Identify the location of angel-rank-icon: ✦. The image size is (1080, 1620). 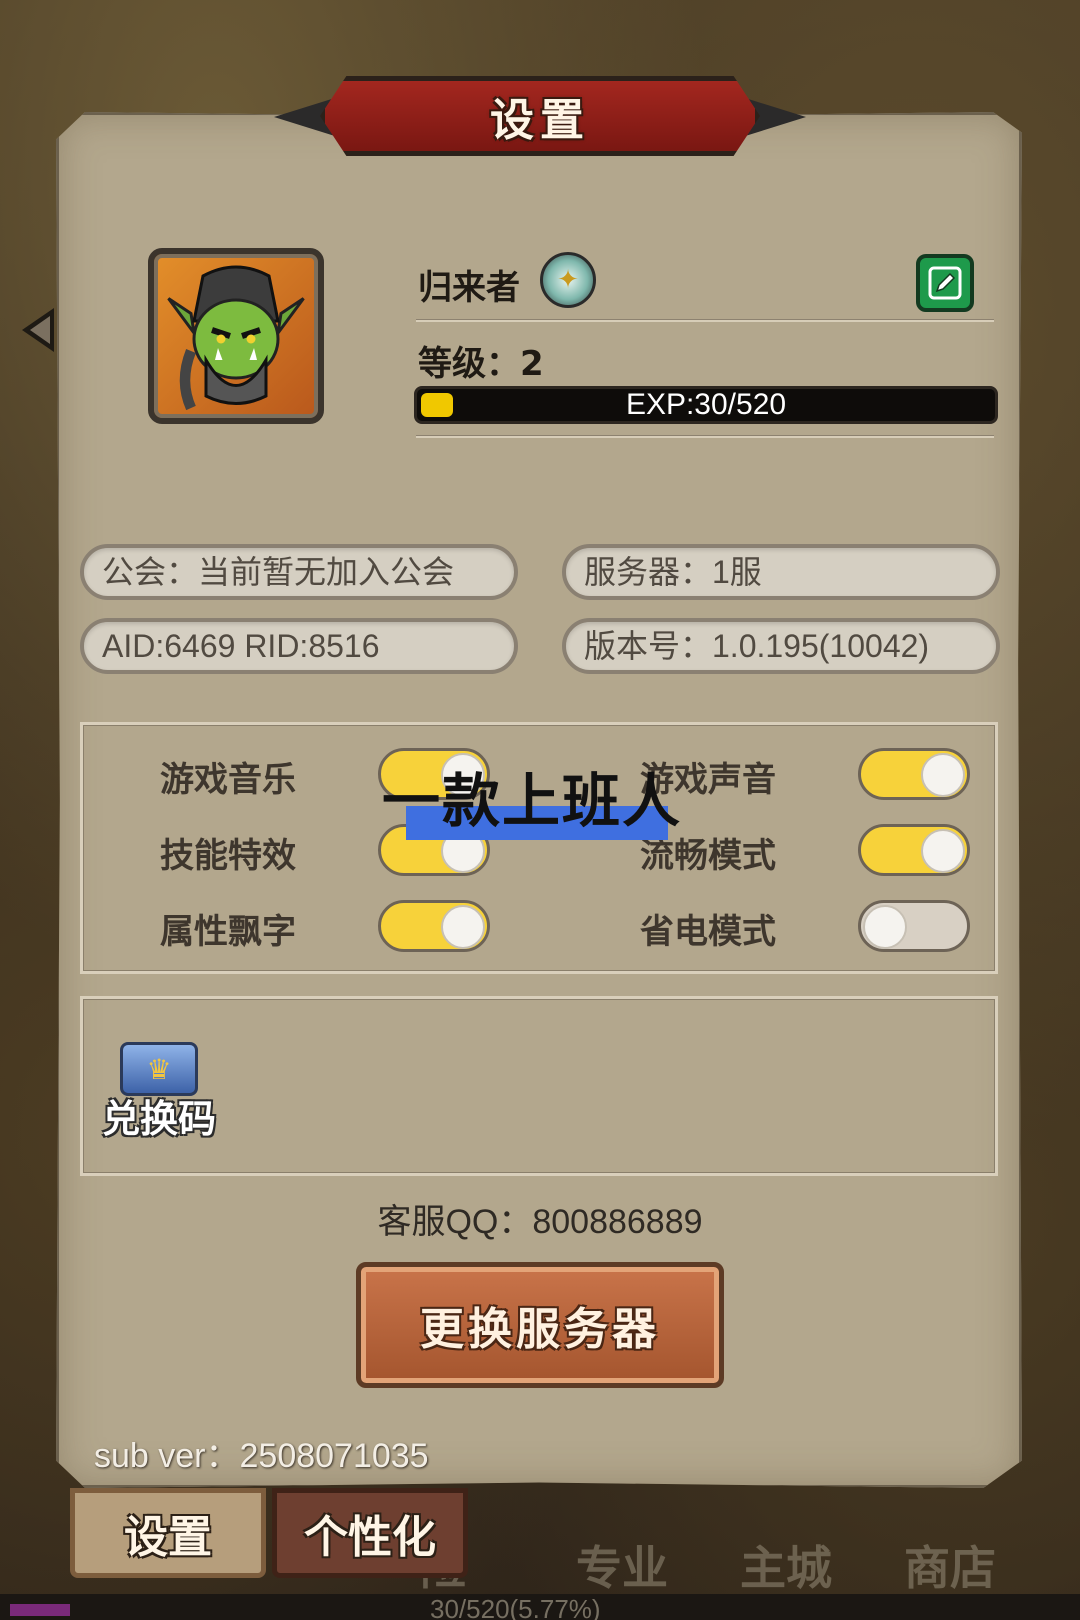
(568, 280).